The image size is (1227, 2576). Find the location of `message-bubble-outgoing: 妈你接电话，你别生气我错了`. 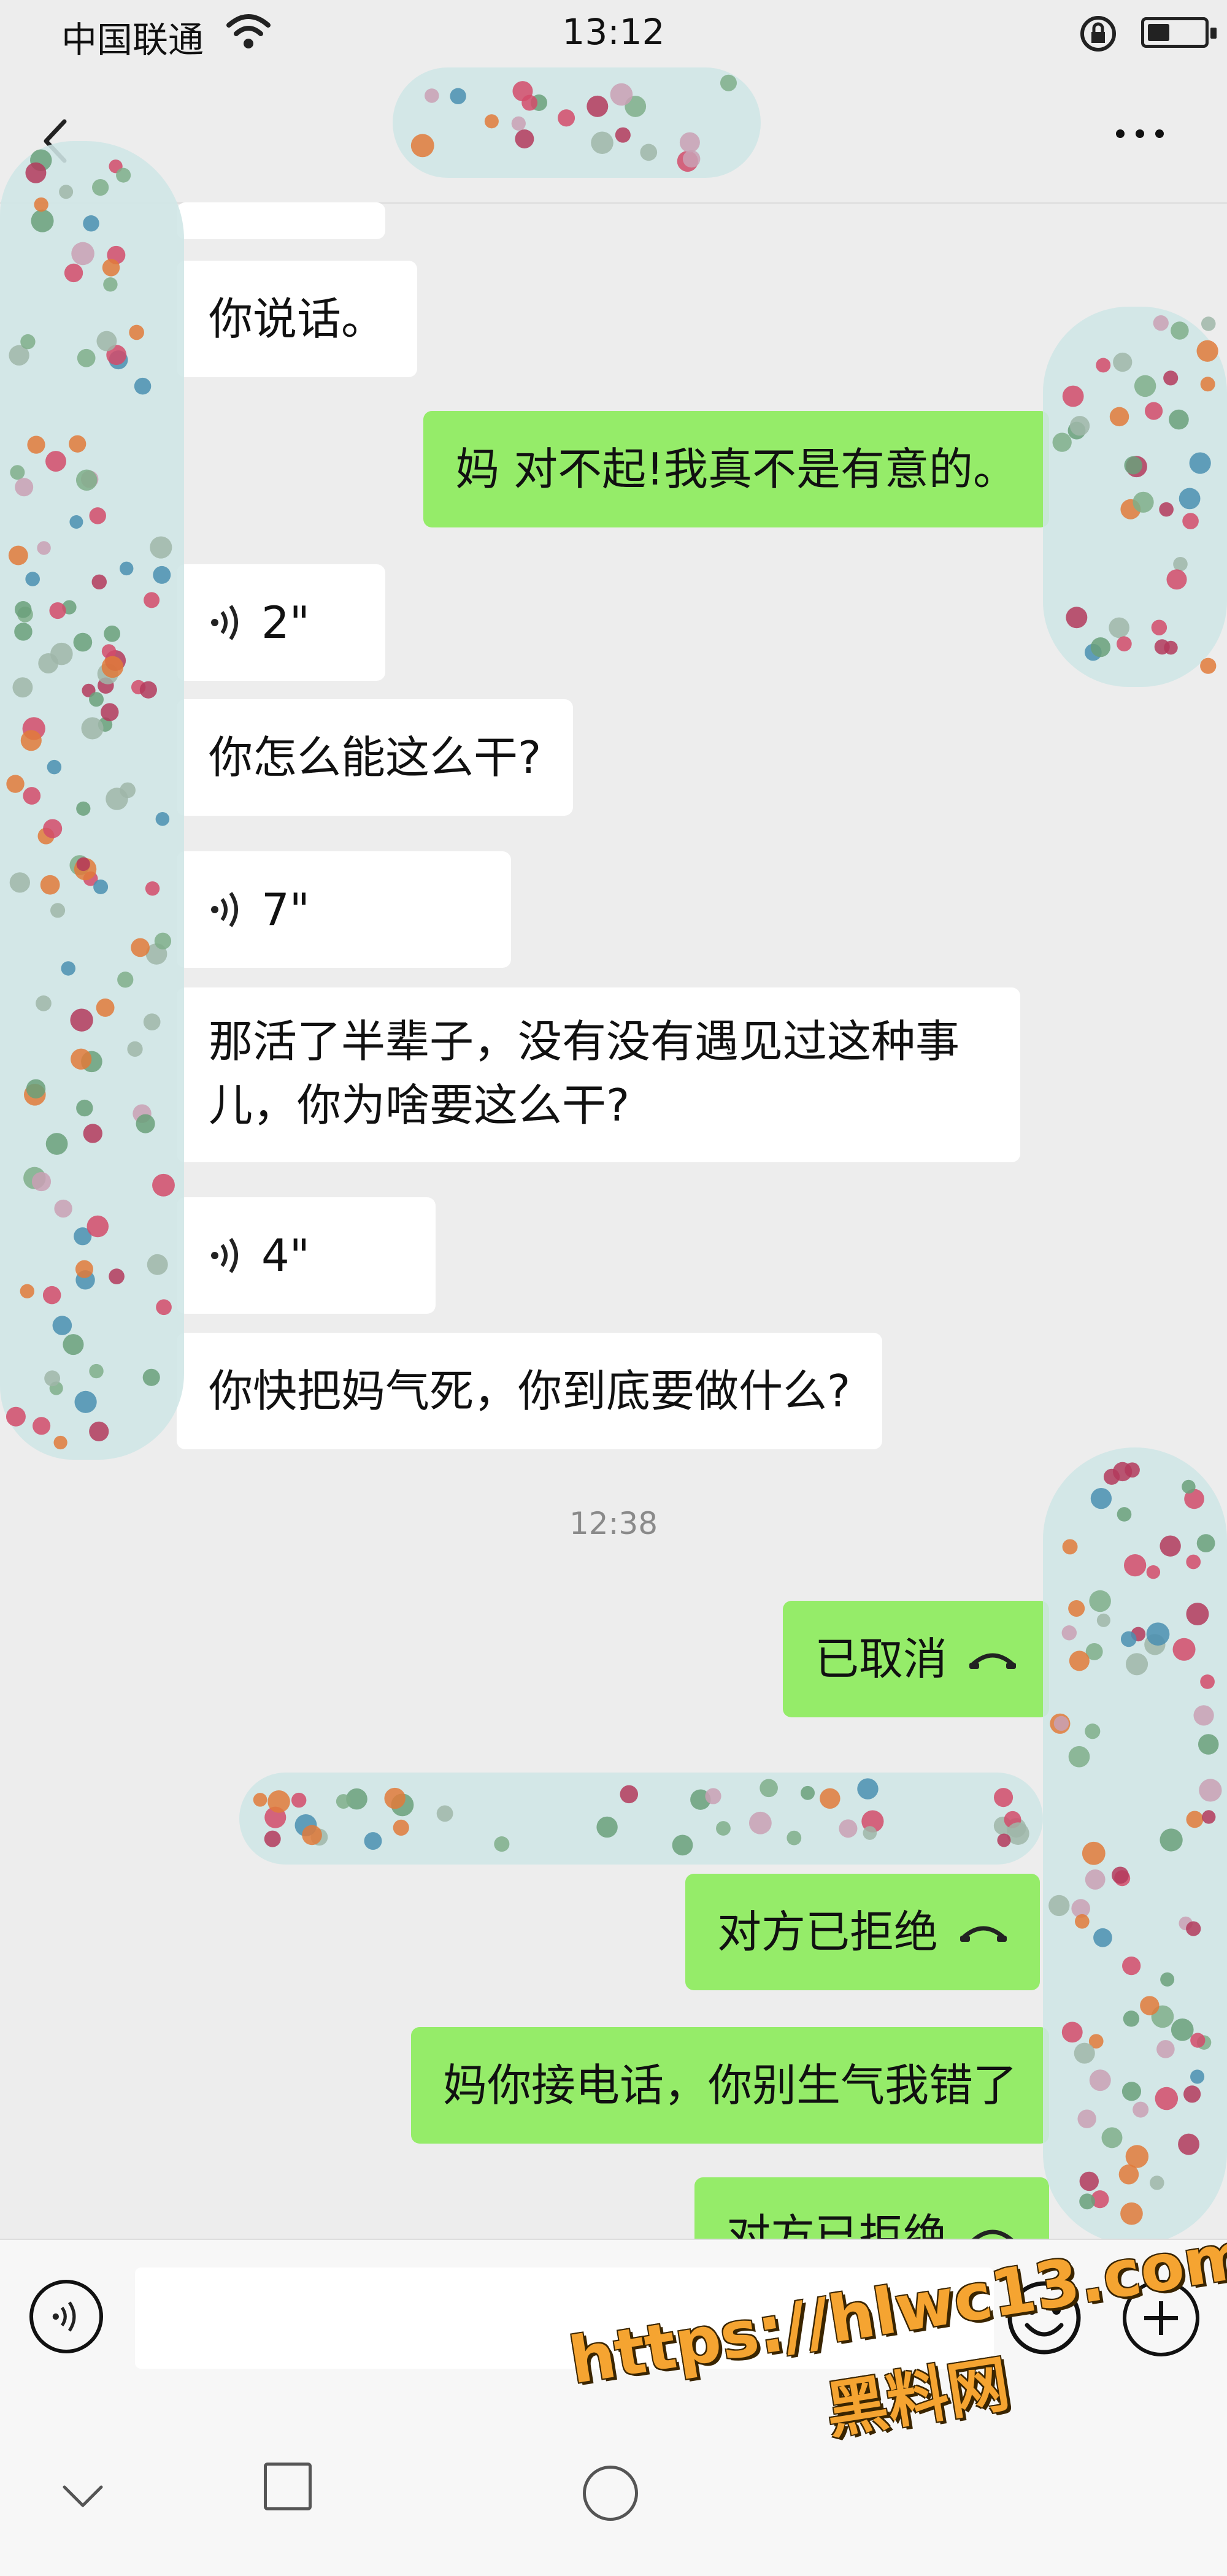

message-bubble-outgoing: 妈你接电话，你别生气我错了 is located at coordinates (729, 2085).